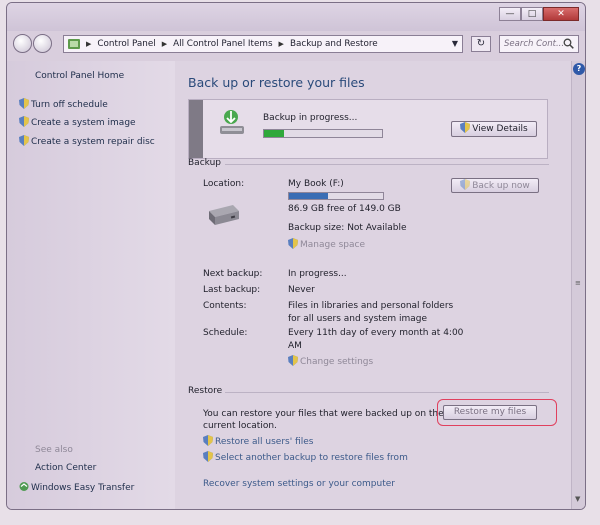  What do you see at coordinates (344, 209) in the screenshot?
I see `drive-free-space: 86.9 GB free of 149.0 GB` at bounding box center [344, 209].